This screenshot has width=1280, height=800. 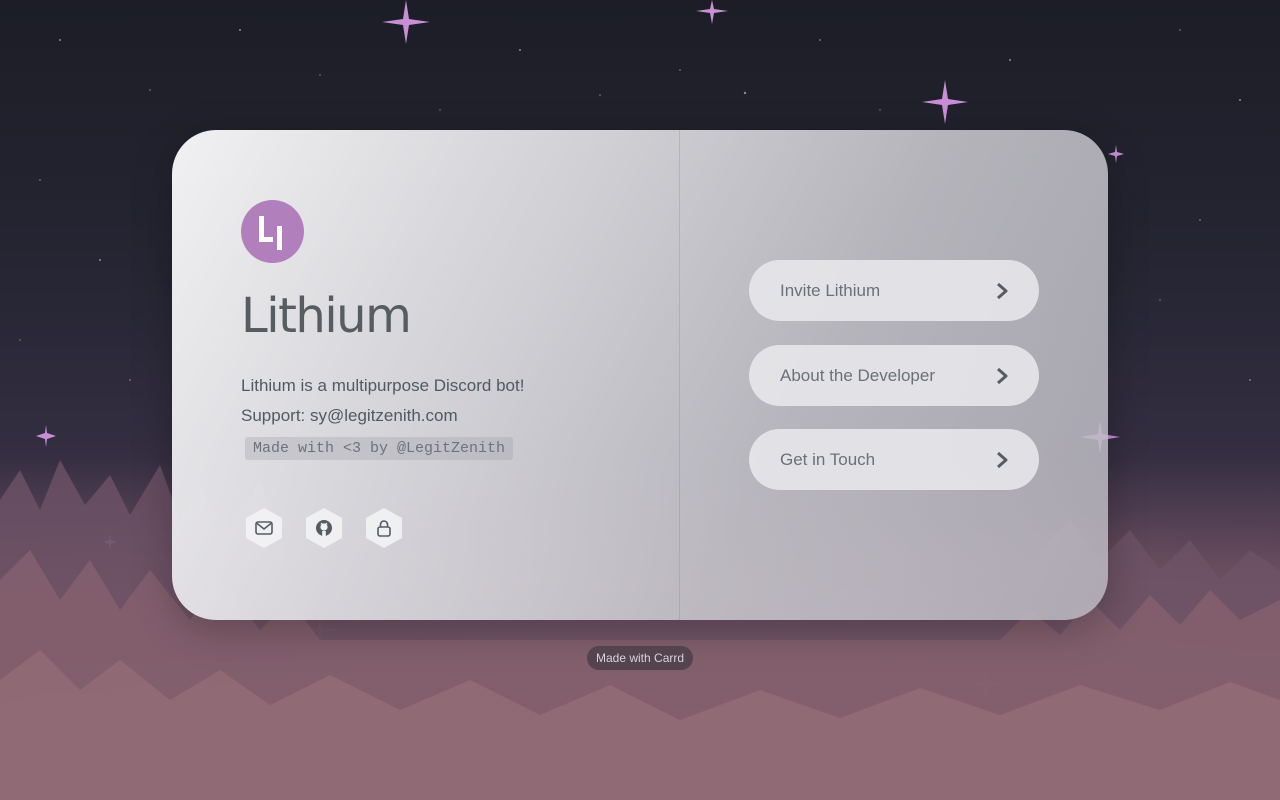 I want to click on invite-lithium-label: Invite Lithium, so click(x=830, y=290).